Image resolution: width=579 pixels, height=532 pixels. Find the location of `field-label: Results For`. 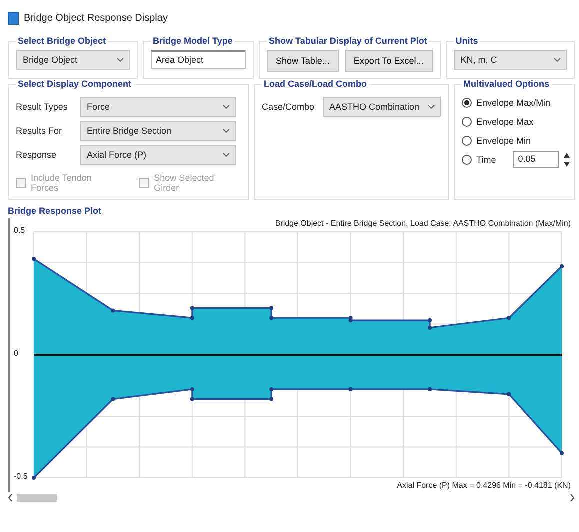

field-label: Results For is located at coordinates (40, 131).